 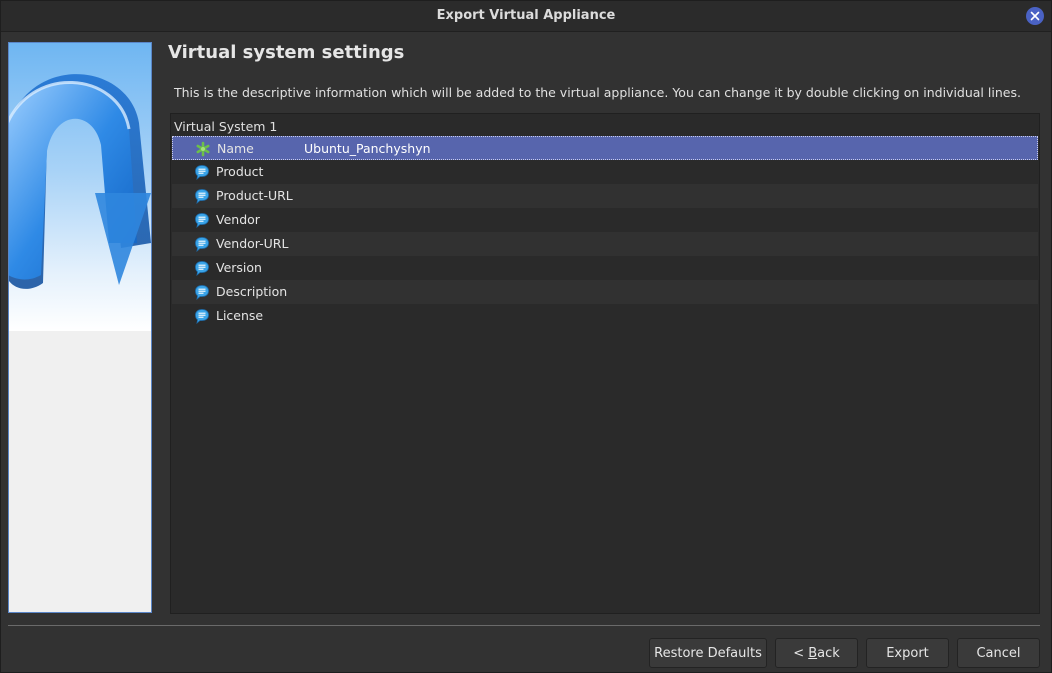 I want to click on wizard-banner-art, so click(x=80, y=187).